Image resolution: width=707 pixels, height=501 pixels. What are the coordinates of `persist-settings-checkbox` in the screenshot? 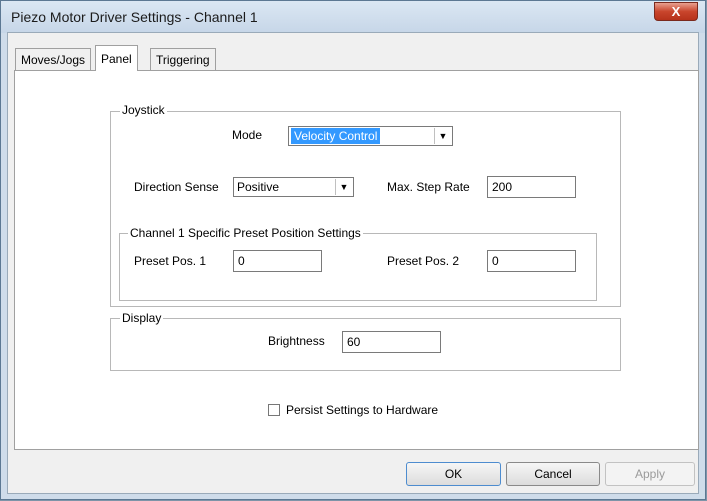 It's located at (274, 410).